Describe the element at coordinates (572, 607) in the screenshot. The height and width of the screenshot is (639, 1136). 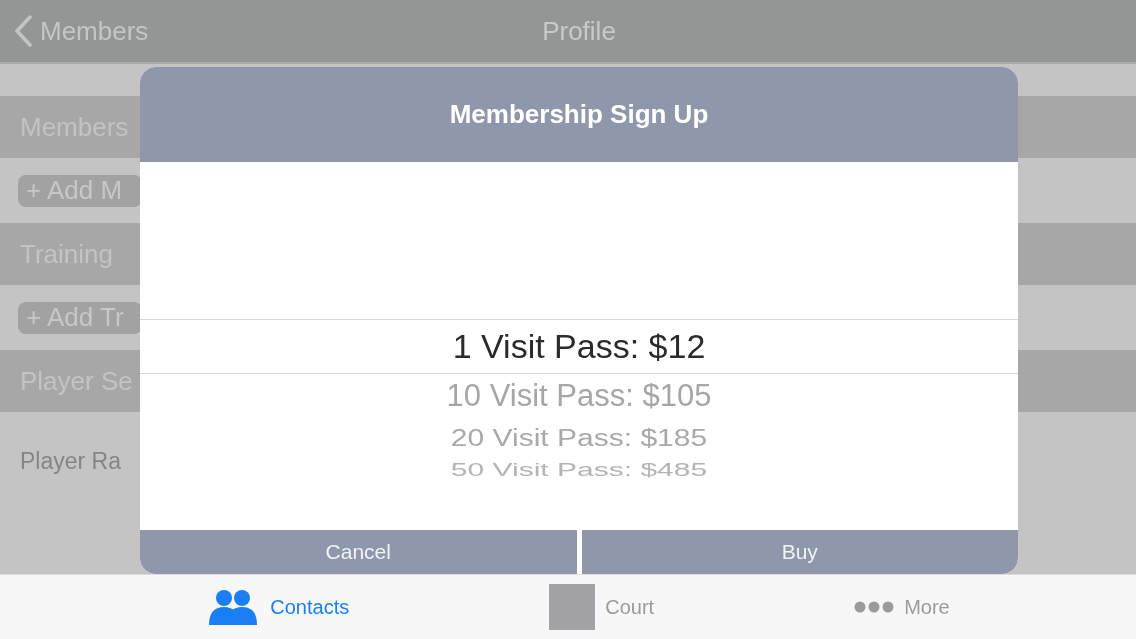
I see `square-icon` at that location.